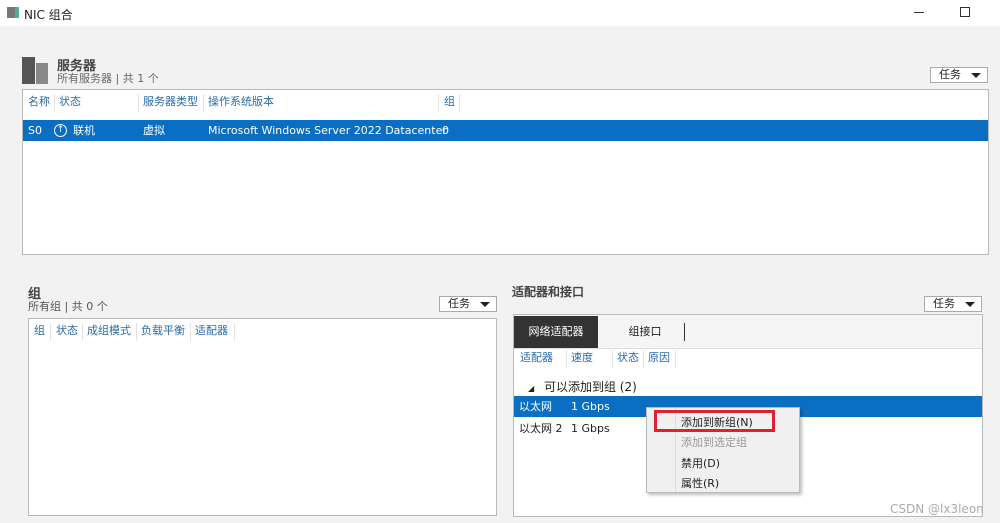 The image size is (1000, 523). Describe the element at coordinates (965, 12) in the screenshot. I see `maximize-button` at that location.